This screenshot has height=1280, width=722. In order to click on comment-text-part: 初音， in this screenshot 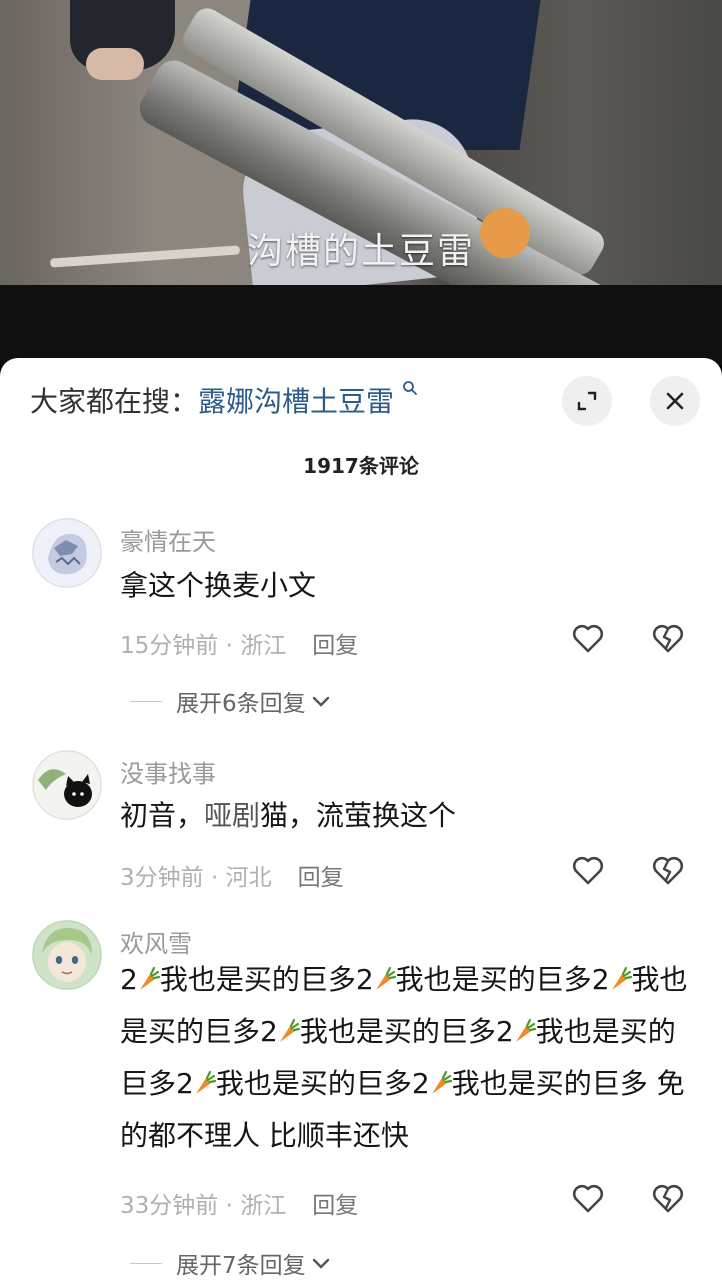, I will do `click(162, 815)`.